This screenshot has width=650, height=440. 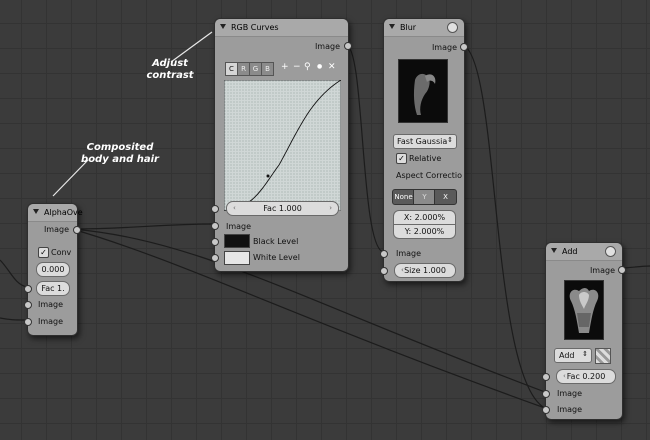 I want to click on blur-preview-image, so click(x=423, y=91).